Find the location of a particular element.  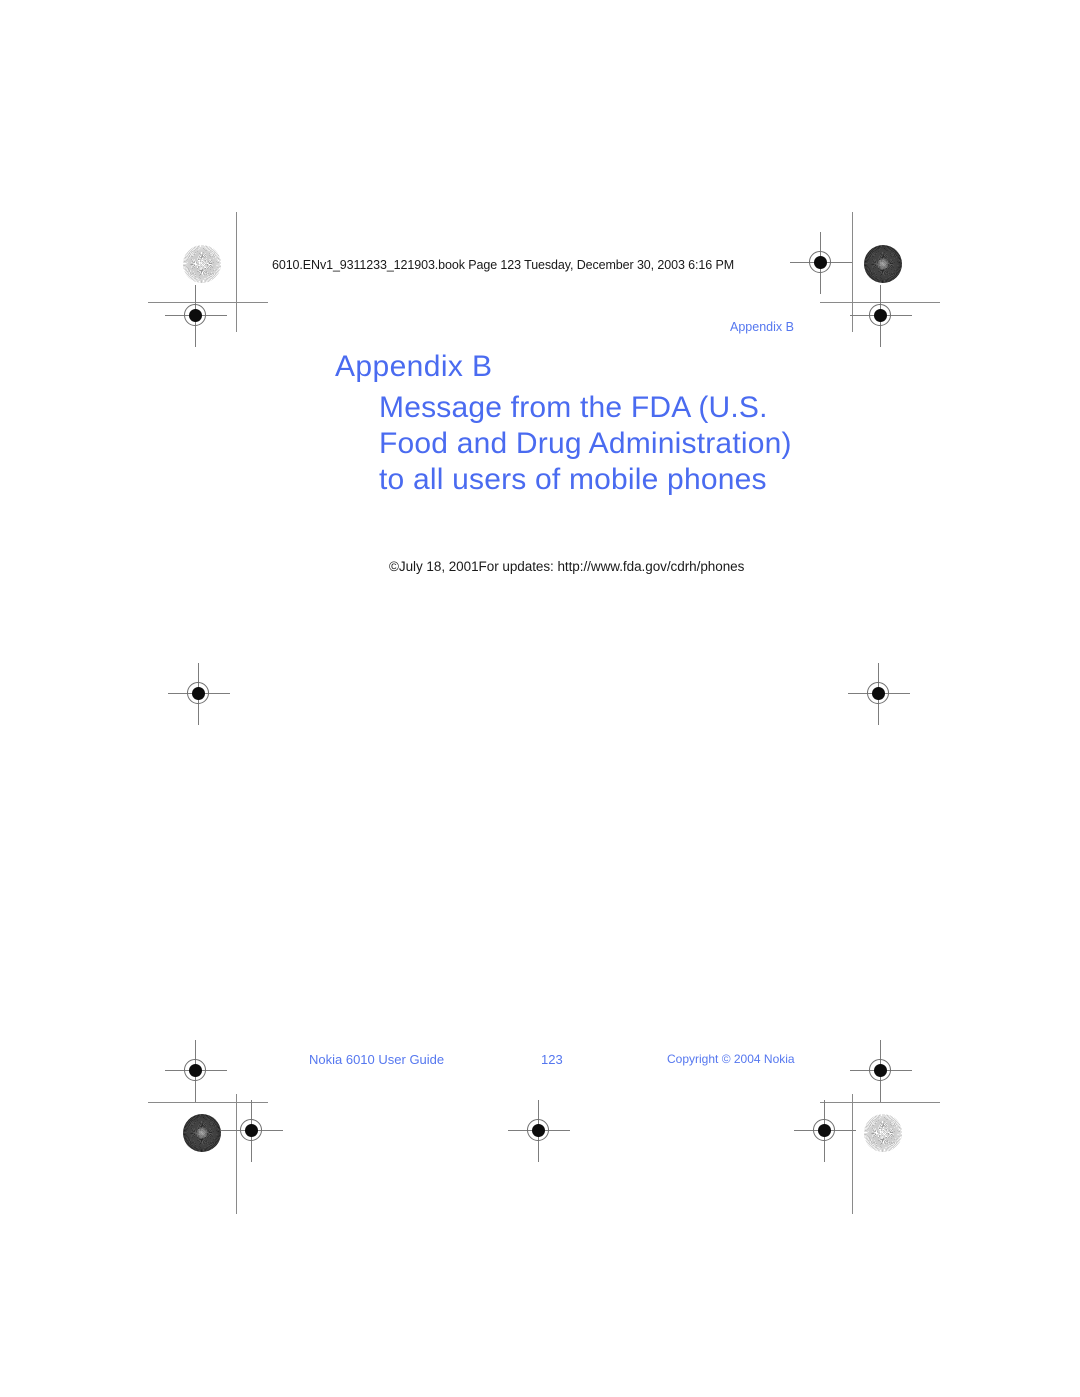

trim-line-horizontal-top-right is located at coordinates (880, 302).